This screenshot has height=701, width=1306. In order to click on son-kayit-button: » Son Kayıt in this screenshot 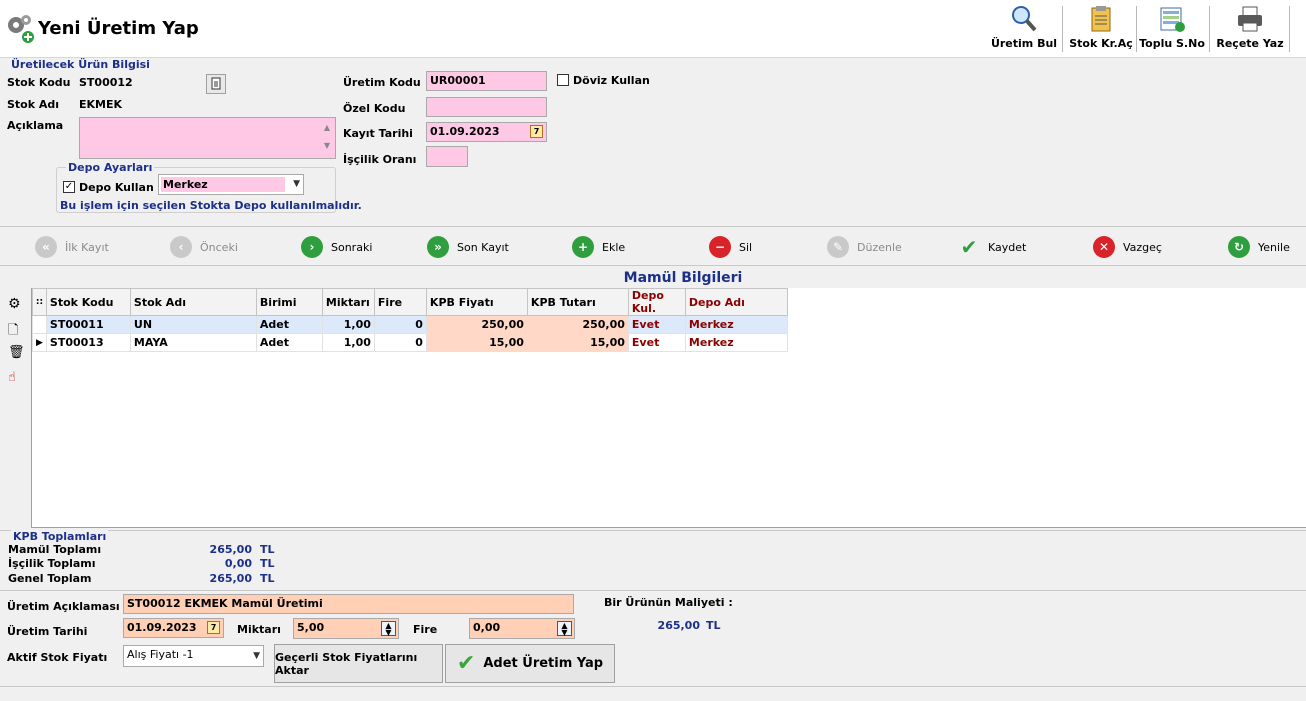, I will do `click(468, 247)`.